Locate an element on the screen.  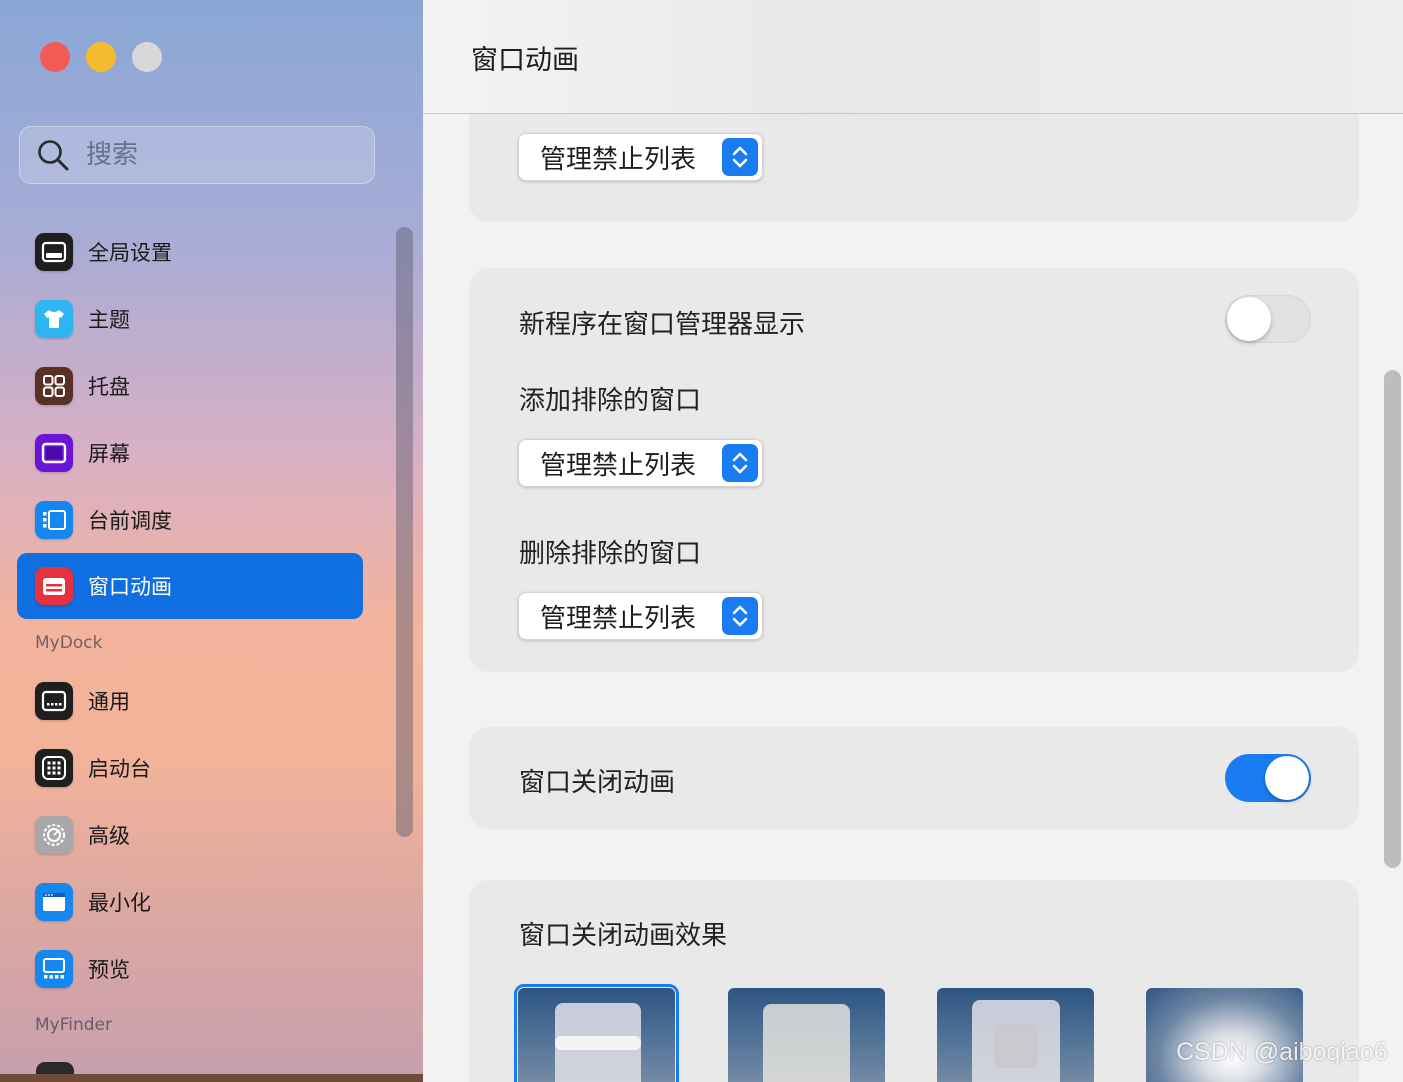
sidebar-item-label: 预览 is located at coordinates (109, 970).